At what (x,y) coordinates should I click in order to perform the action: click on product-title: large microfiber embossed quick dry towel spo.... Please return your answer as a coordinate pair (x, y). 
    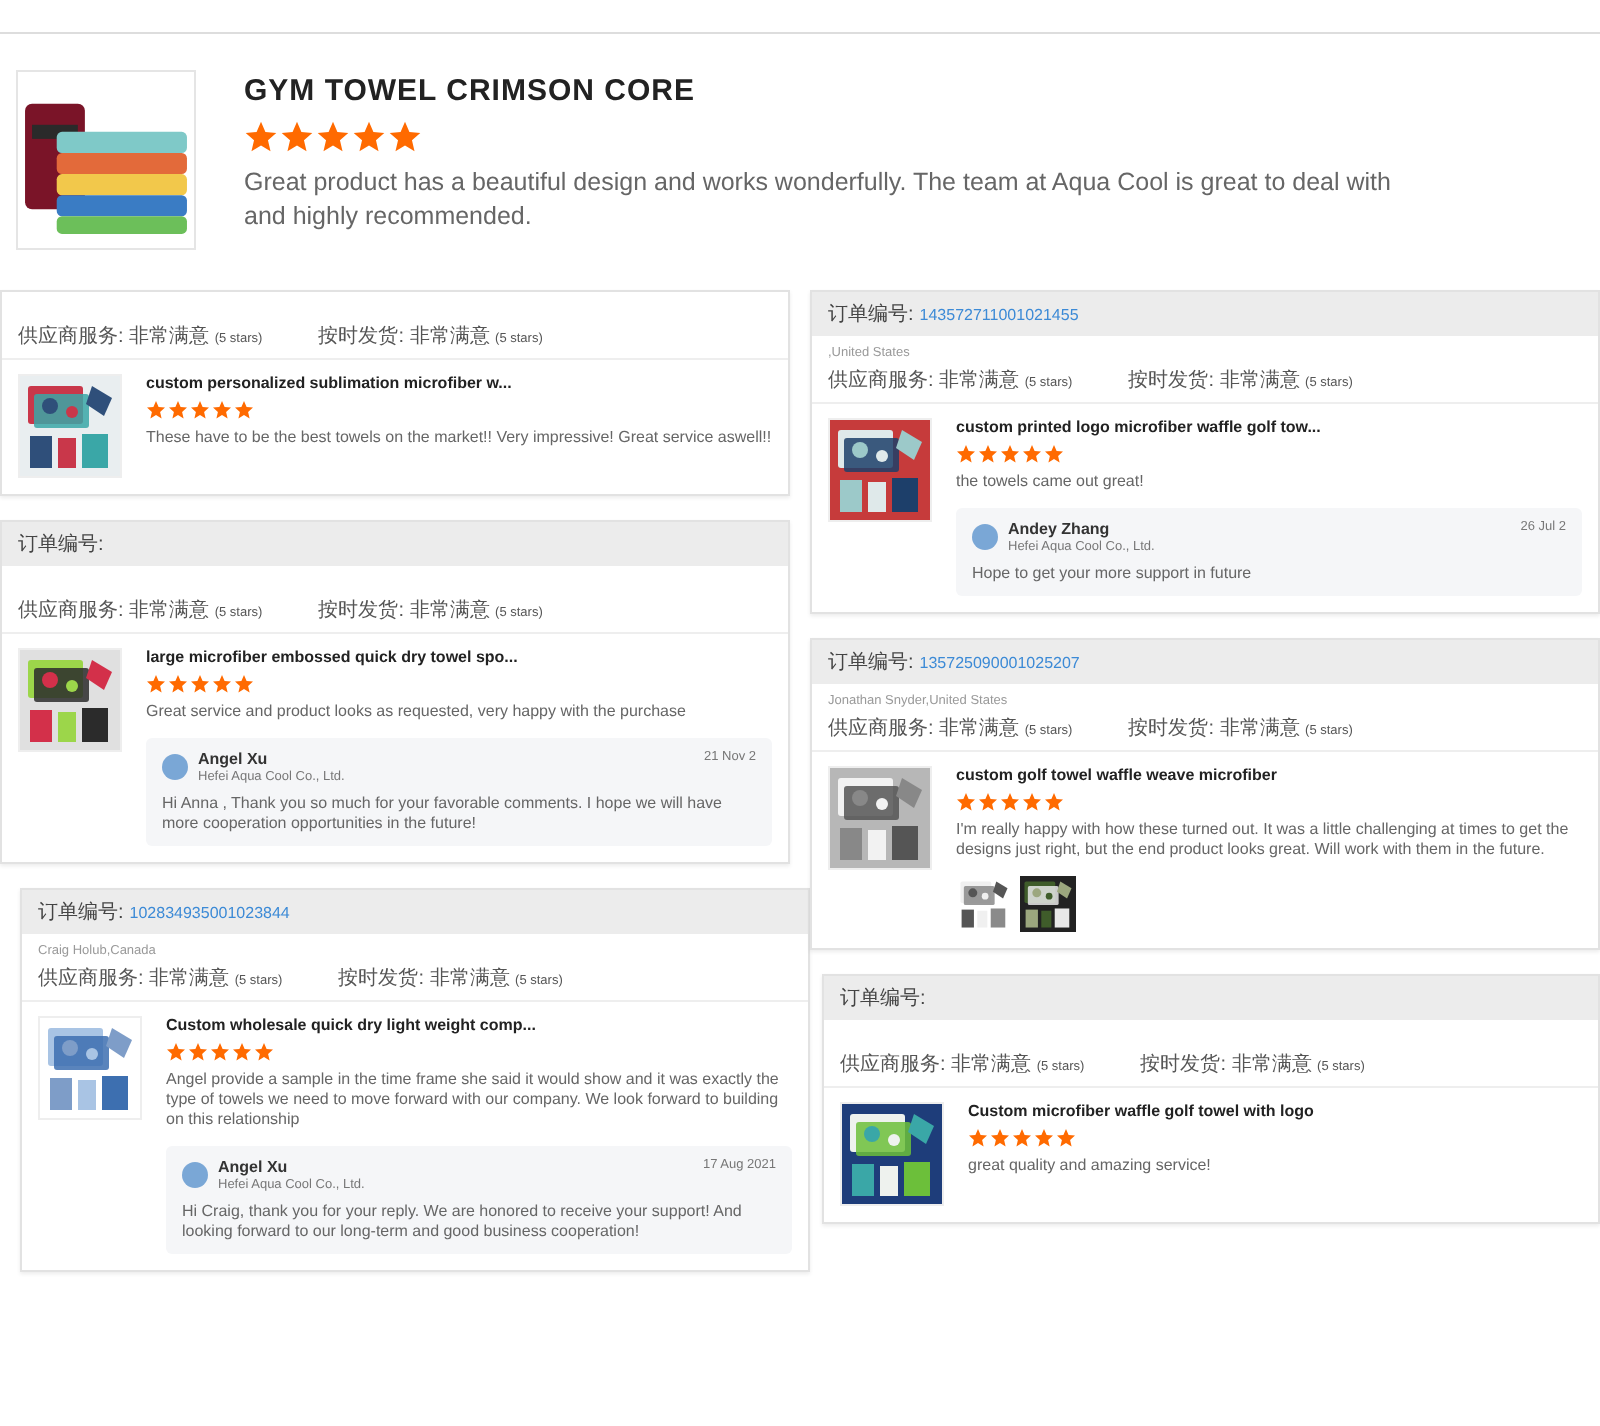
    Looking at the image, I should click on (459, 657).